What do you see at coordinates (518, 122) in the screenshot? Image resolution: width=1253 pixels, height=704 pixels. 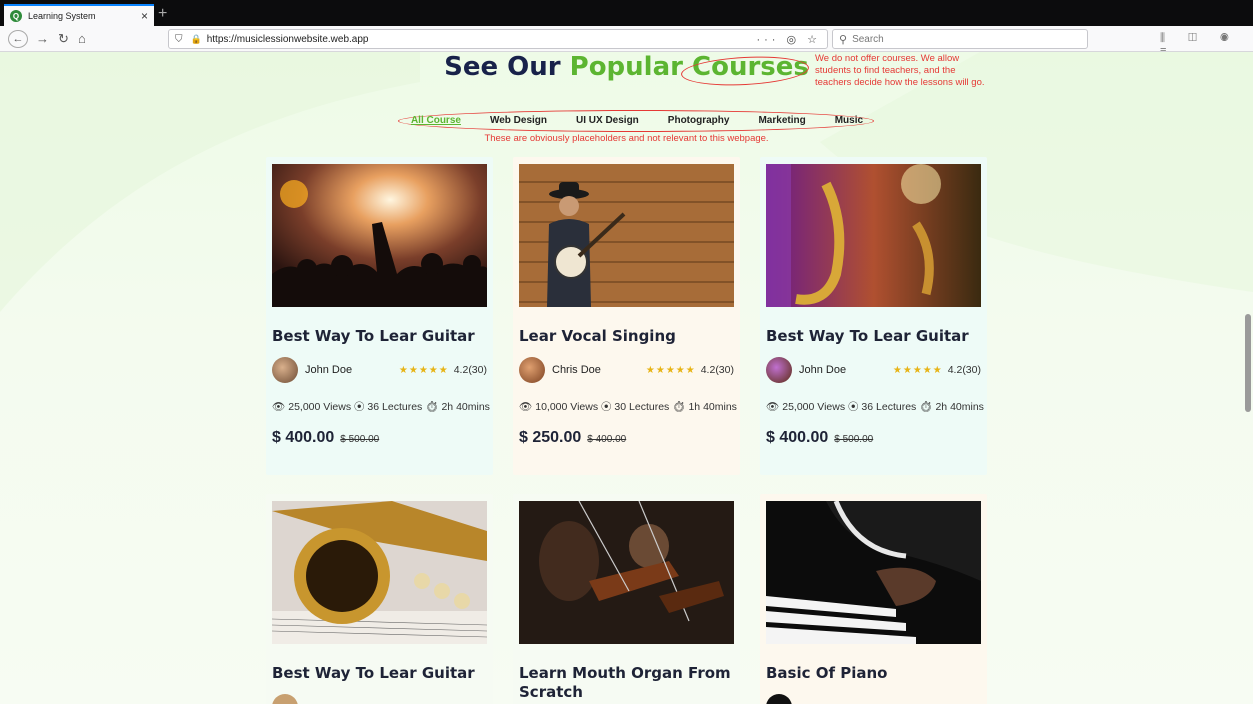 I see `filter-web-design: Web Design` at bounding box center [518, 122].